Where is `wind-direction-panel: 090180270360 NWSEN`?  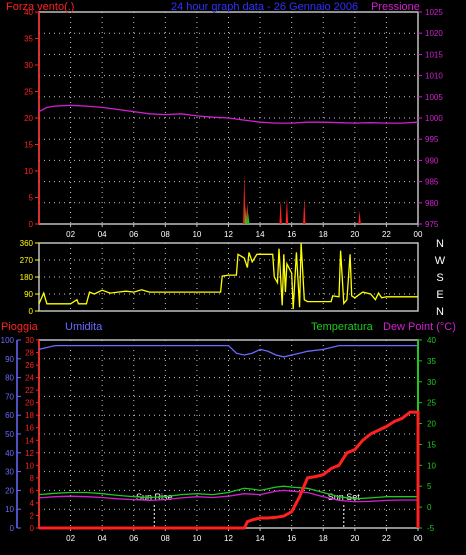 wind-direction-panel: 090180270360 NWSEN is located at coordinates (233, 278).